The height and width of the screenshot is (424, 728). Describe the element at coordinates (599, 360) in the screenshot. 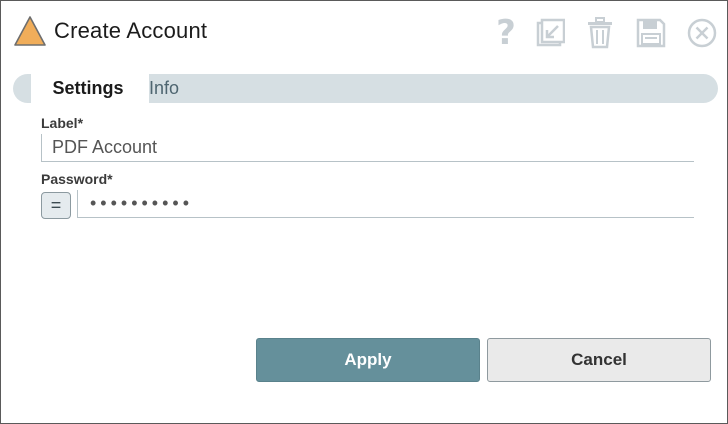

I see `cancel-button: Cancel` at that location.